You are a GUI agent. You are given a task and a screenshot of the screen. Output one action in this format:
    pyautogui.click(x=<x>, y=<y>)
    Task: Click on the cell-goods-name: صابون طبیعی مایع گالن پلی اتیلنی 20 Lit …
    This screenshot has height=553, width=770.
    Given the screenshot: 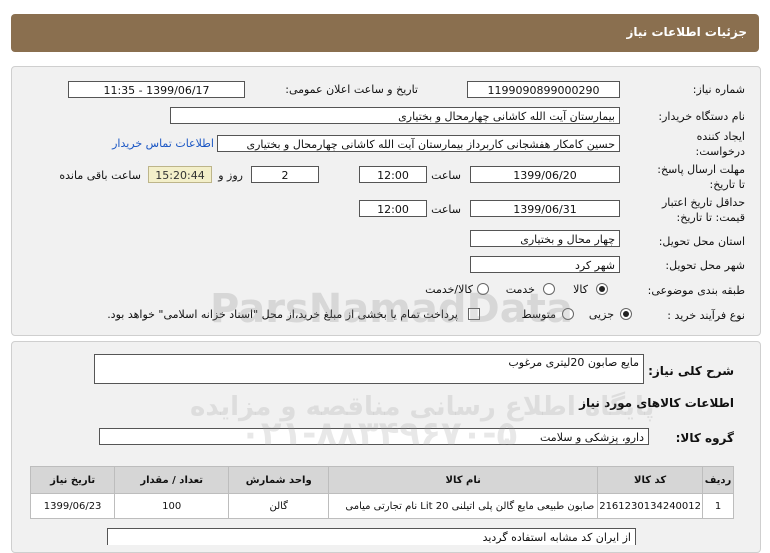 What is the action you would take?
    pyautogui.click(x=463, y=506)
    